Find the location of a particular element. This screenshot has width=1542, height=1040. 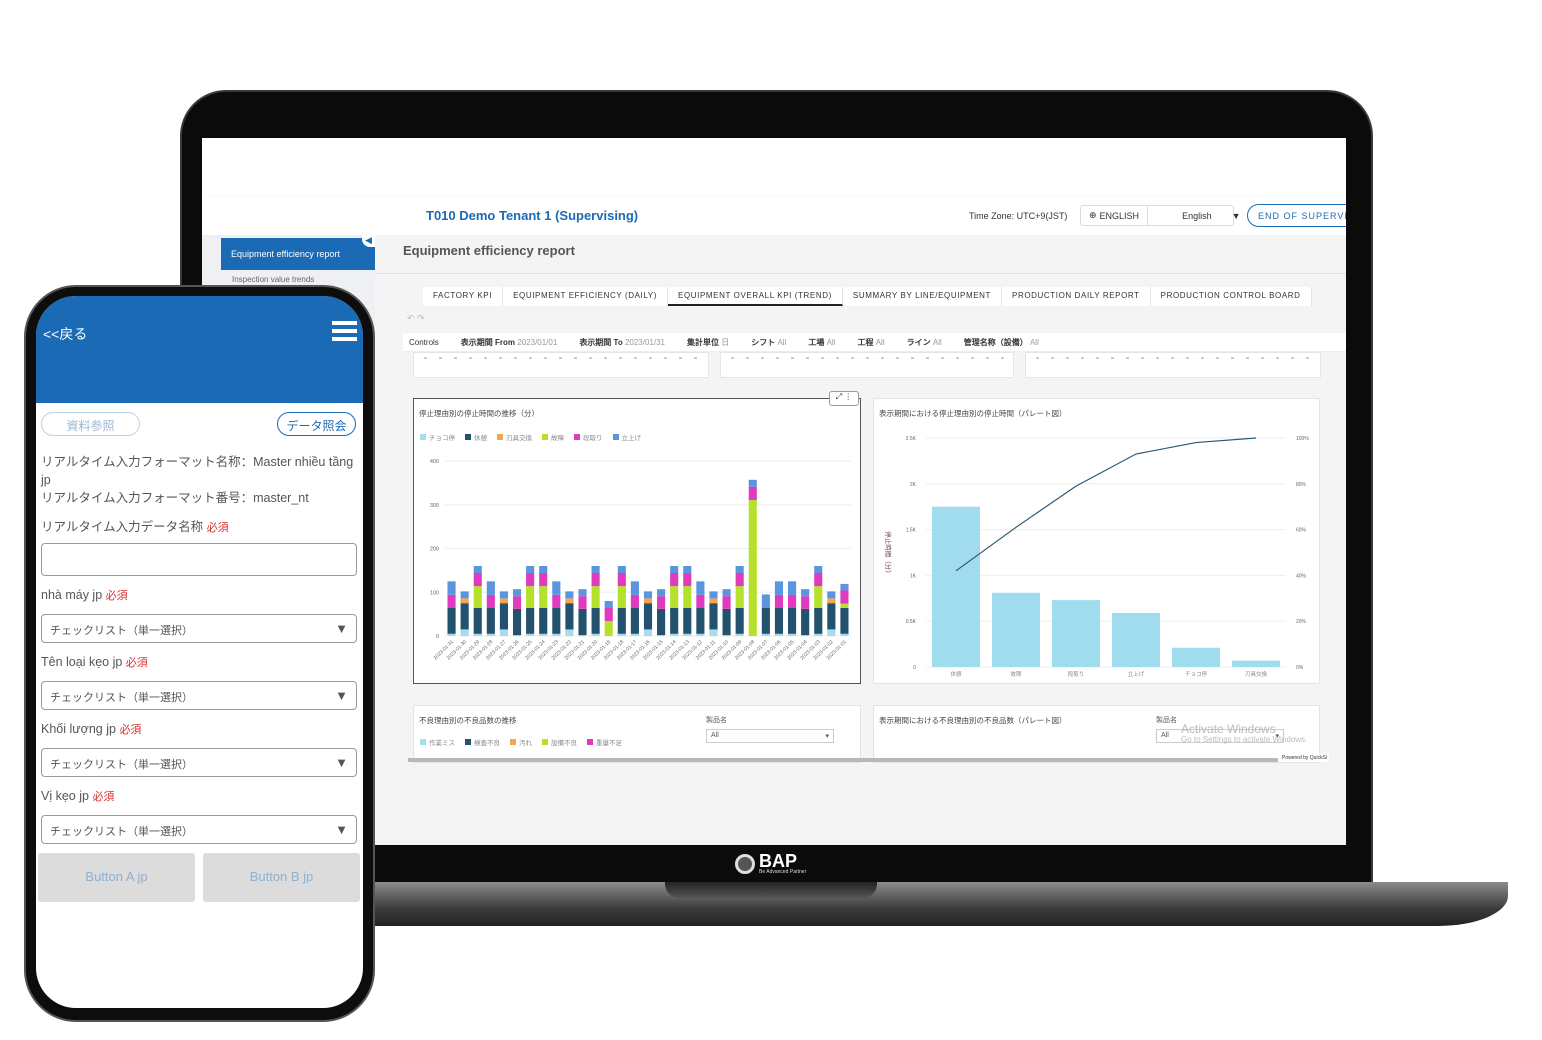

control-label: 管理名称（設備） is located at coordinates (995, 342).